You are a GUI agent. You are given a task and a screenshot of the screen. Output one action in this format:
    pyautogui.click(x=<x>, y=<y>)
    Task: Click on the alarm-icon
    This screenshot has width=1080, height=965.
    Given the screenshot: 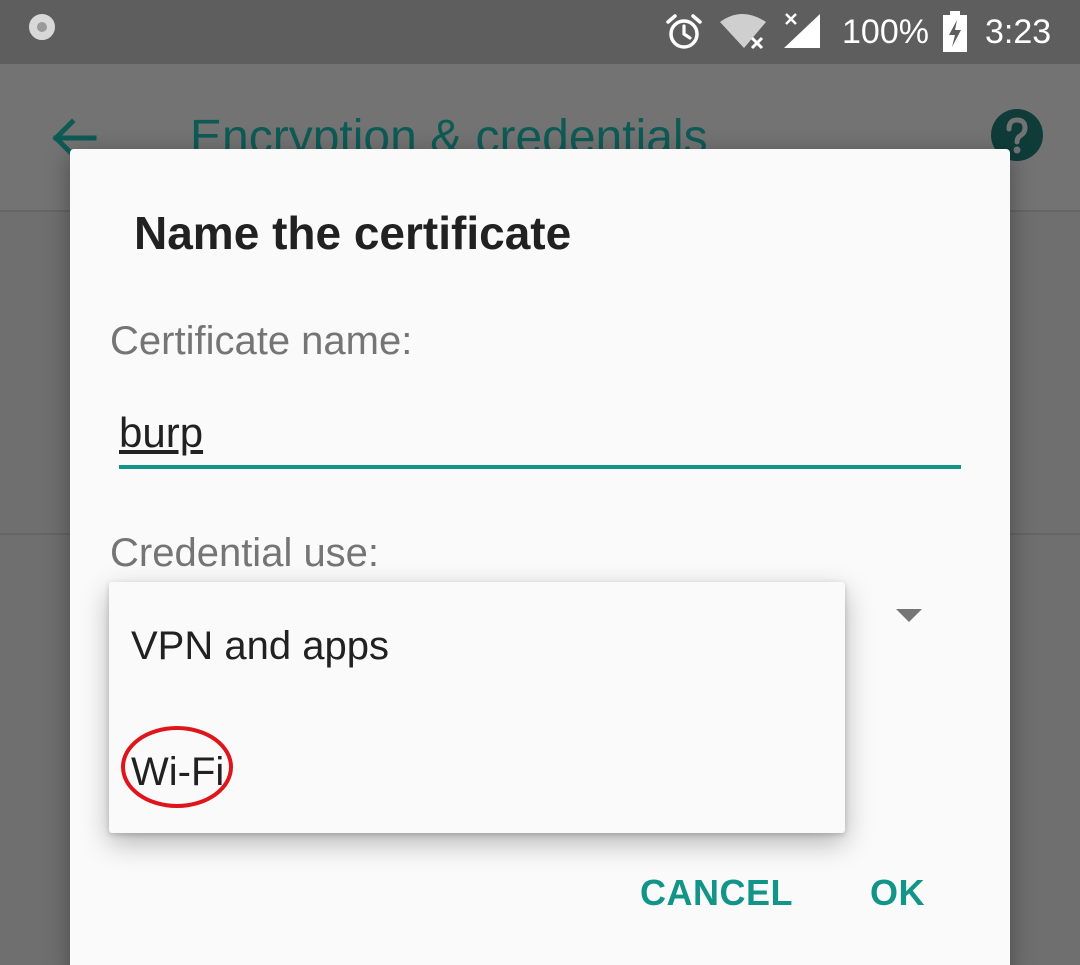 What is the action you would take?
    pyautogui.click(x=684, y=31)
    